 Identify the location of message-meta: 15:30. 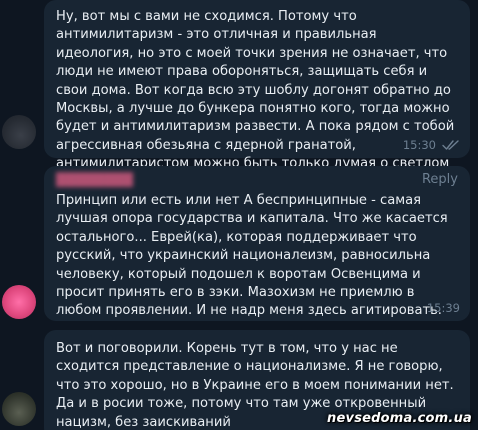
(431, 145).